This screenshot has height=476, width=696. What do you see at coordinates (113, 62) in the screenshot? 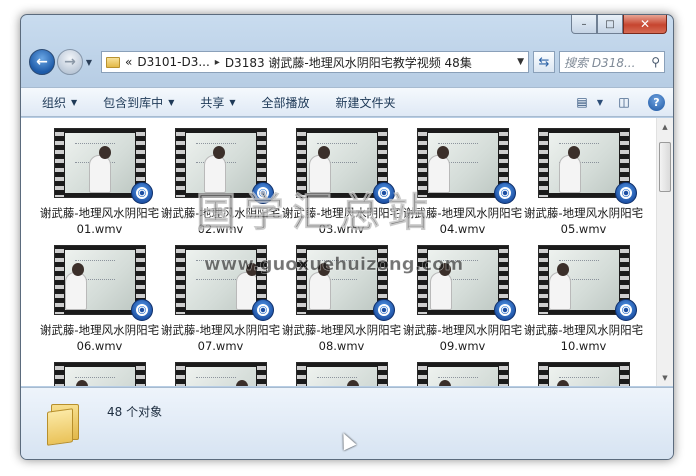
I see `folder-icon` at bounding box center [113, 62].